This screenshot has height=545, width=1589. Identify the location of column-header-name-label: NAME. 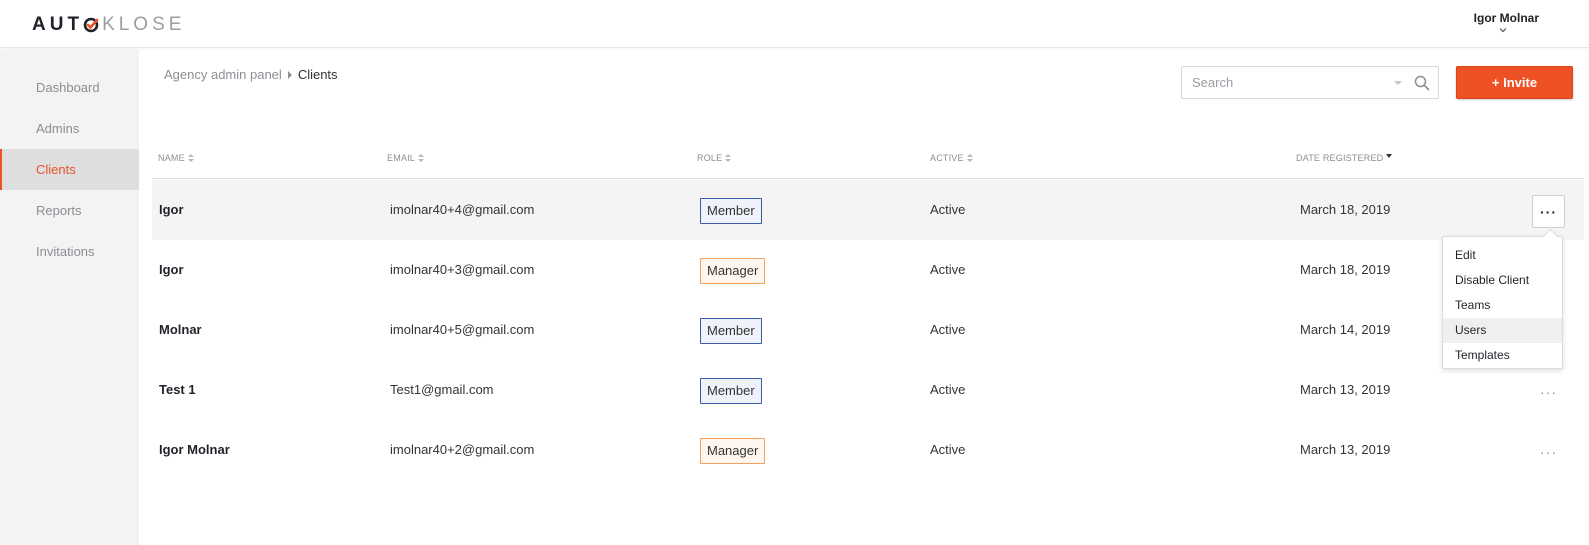
(171, 158).